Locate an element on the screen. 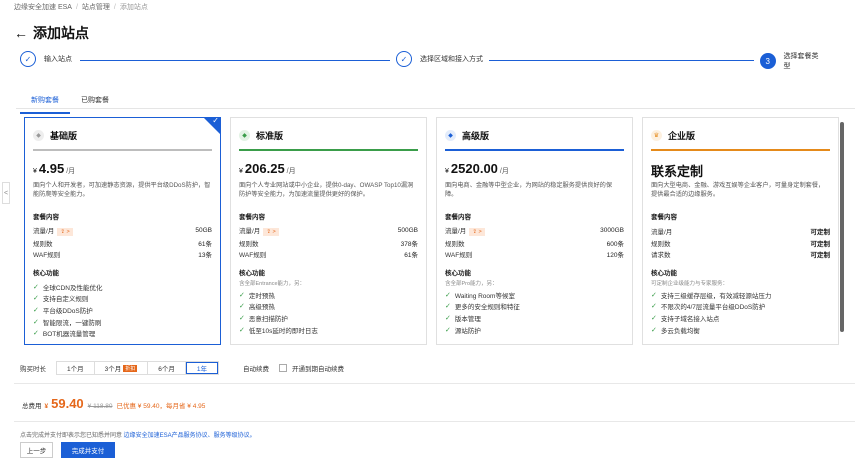 Image resolution: width=865 pixels, height=462 pixels. total-amount: 59.40 is located at coordinates (67, 403).